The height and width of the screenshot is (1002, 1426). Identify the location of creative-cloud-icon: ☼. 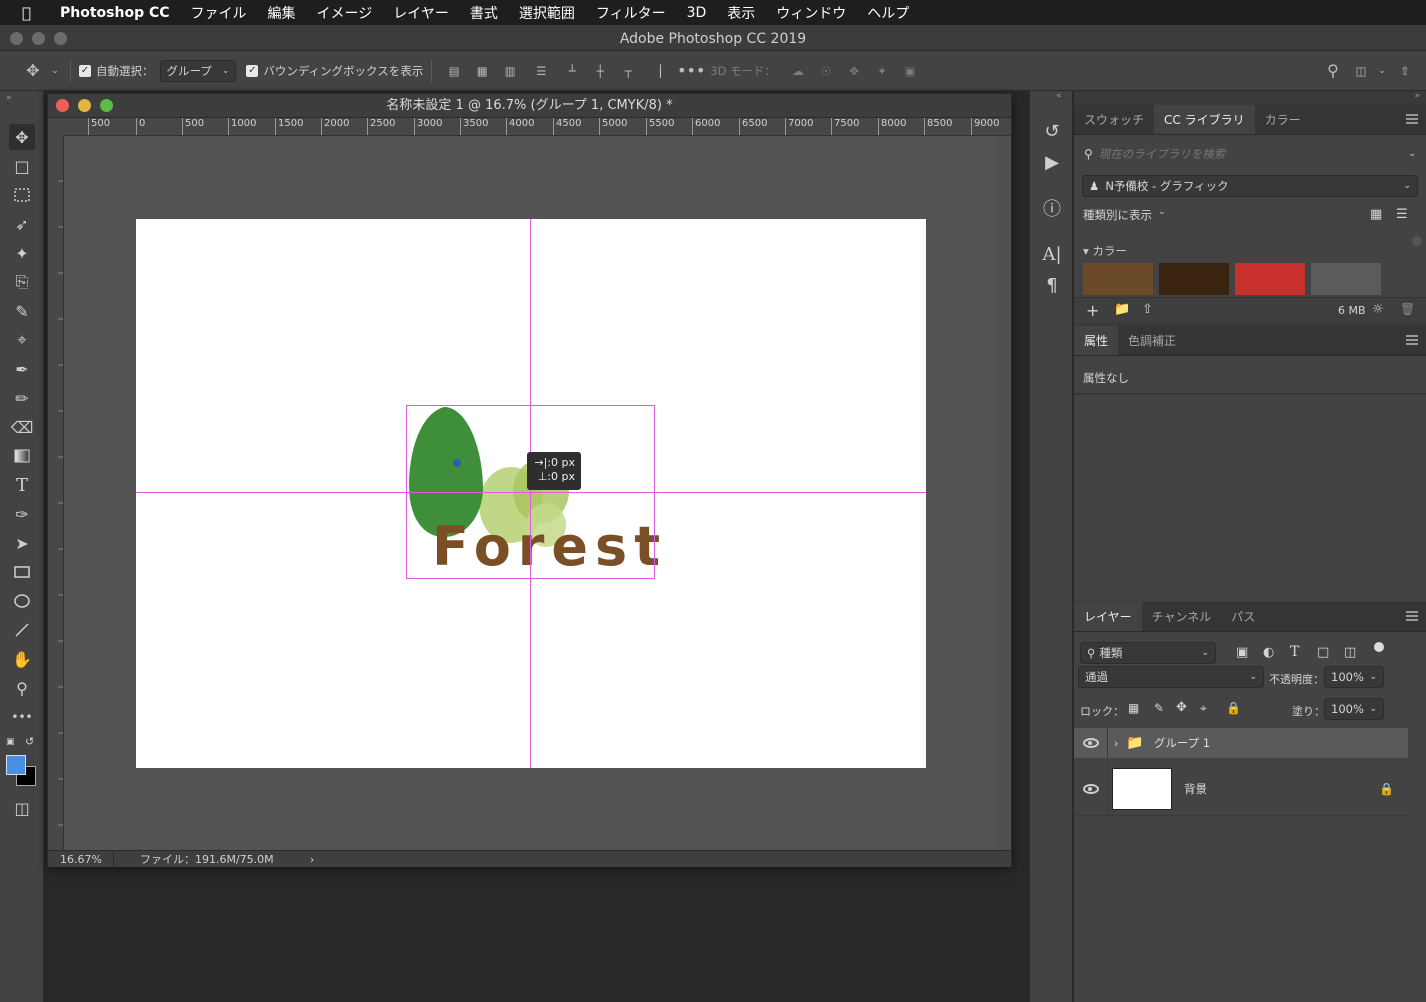
(1378, 309).